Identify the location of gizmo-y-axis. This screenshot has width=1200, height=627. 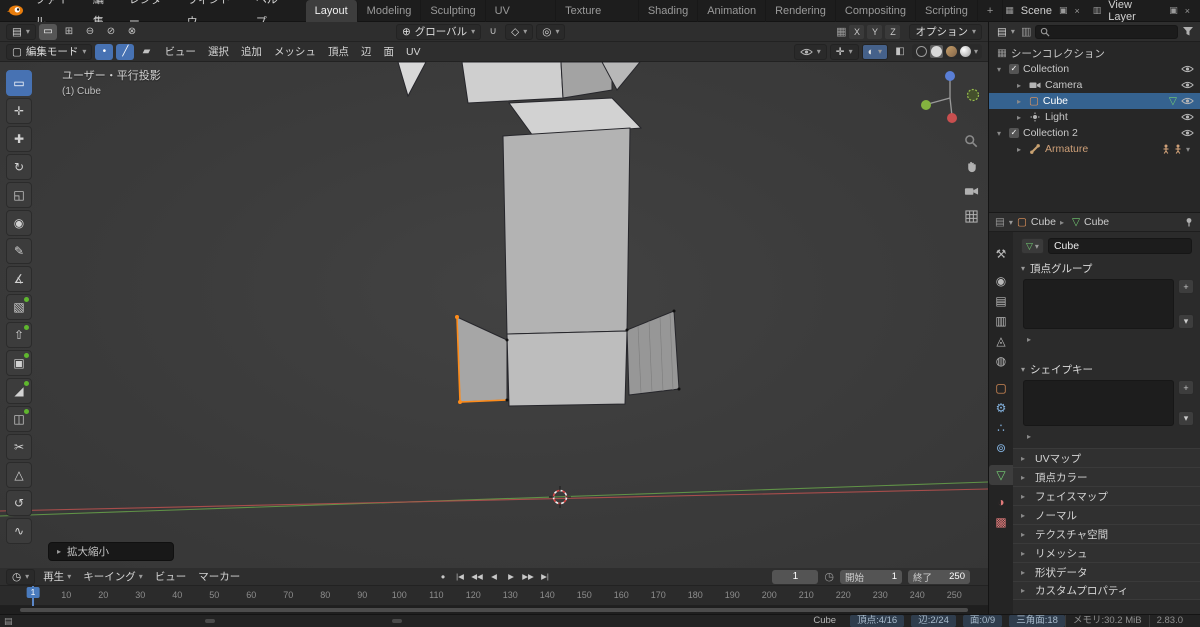
(926, 105).